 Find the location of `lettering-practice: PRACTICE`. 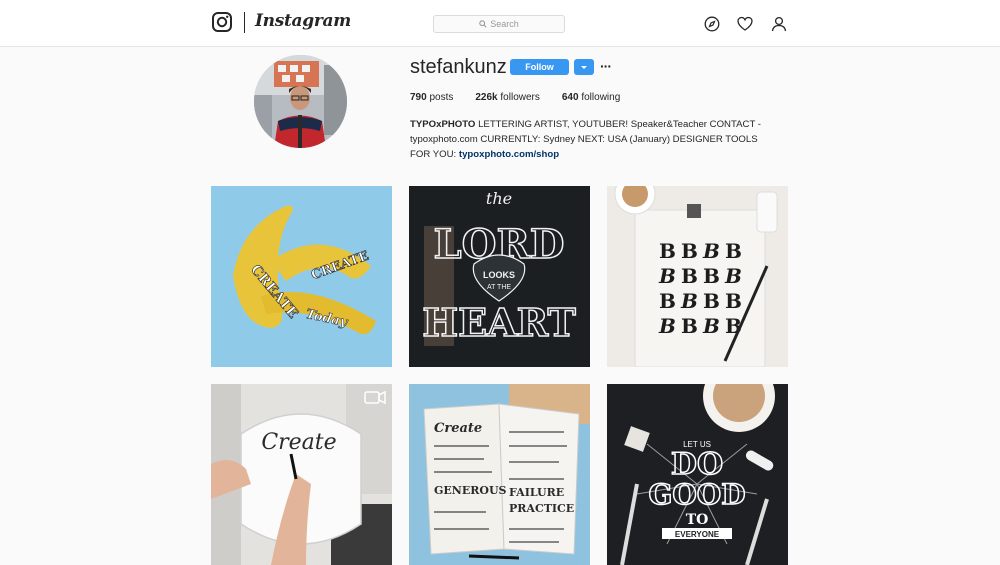

lettering-practice: PRACTICE is located at coordinates (541, 508).